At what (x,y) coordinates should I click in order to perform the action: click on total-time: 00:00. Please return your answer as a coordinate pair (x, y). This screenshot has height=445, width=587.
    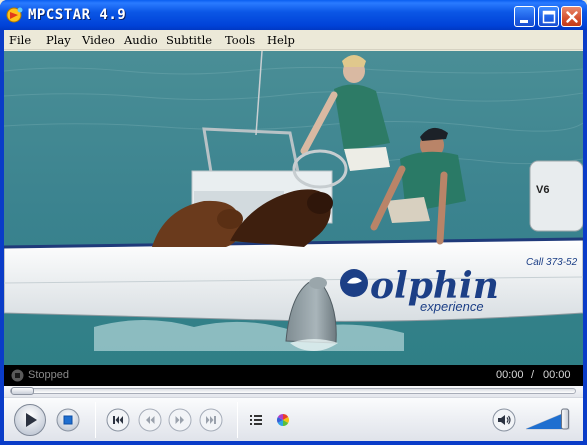
    Looking at the image, I should click on (557, 375).